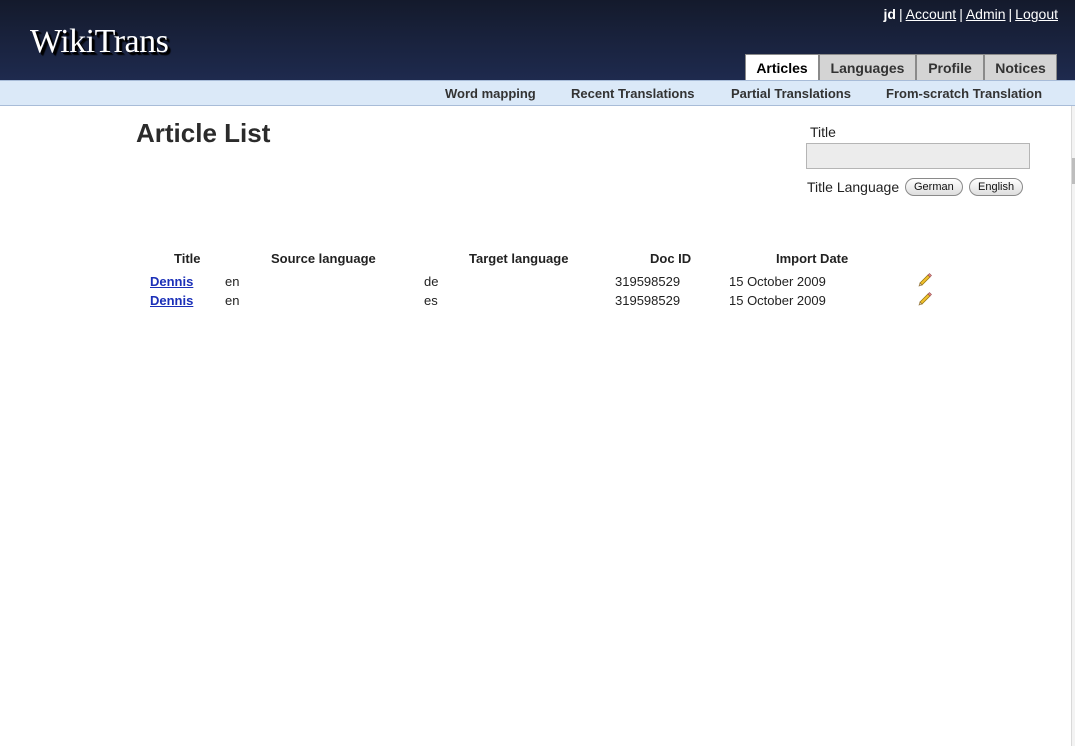 The width and height of the screenshot is (1075, 746). Describe the element at coordinates (986, 14) in the screenshot. I see `admin-link: Admin` at that location.